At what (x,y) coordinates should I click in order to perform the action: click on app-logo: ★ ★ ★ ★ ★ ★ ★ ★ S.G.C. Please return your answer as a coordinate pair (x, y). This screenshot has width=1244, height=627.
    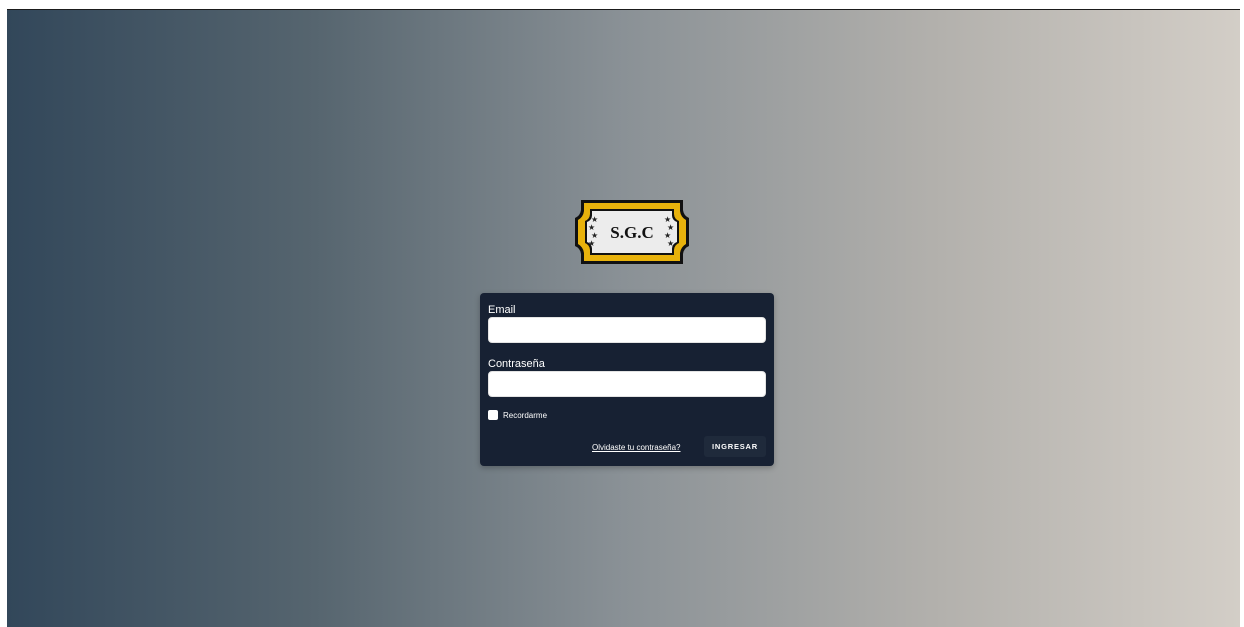
    Looking at the image, I should click on (632, 232).